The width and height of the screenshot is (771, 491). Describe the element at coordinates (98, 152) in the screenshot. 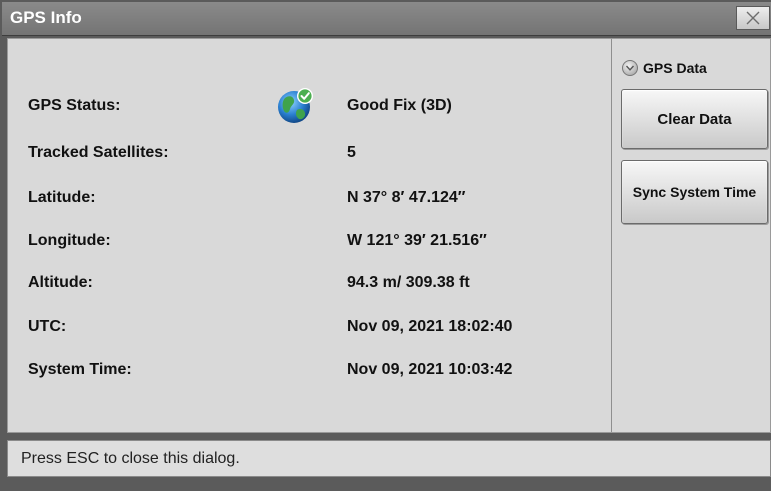

I see `satellites-label: Tracked Satellites:` at that location.